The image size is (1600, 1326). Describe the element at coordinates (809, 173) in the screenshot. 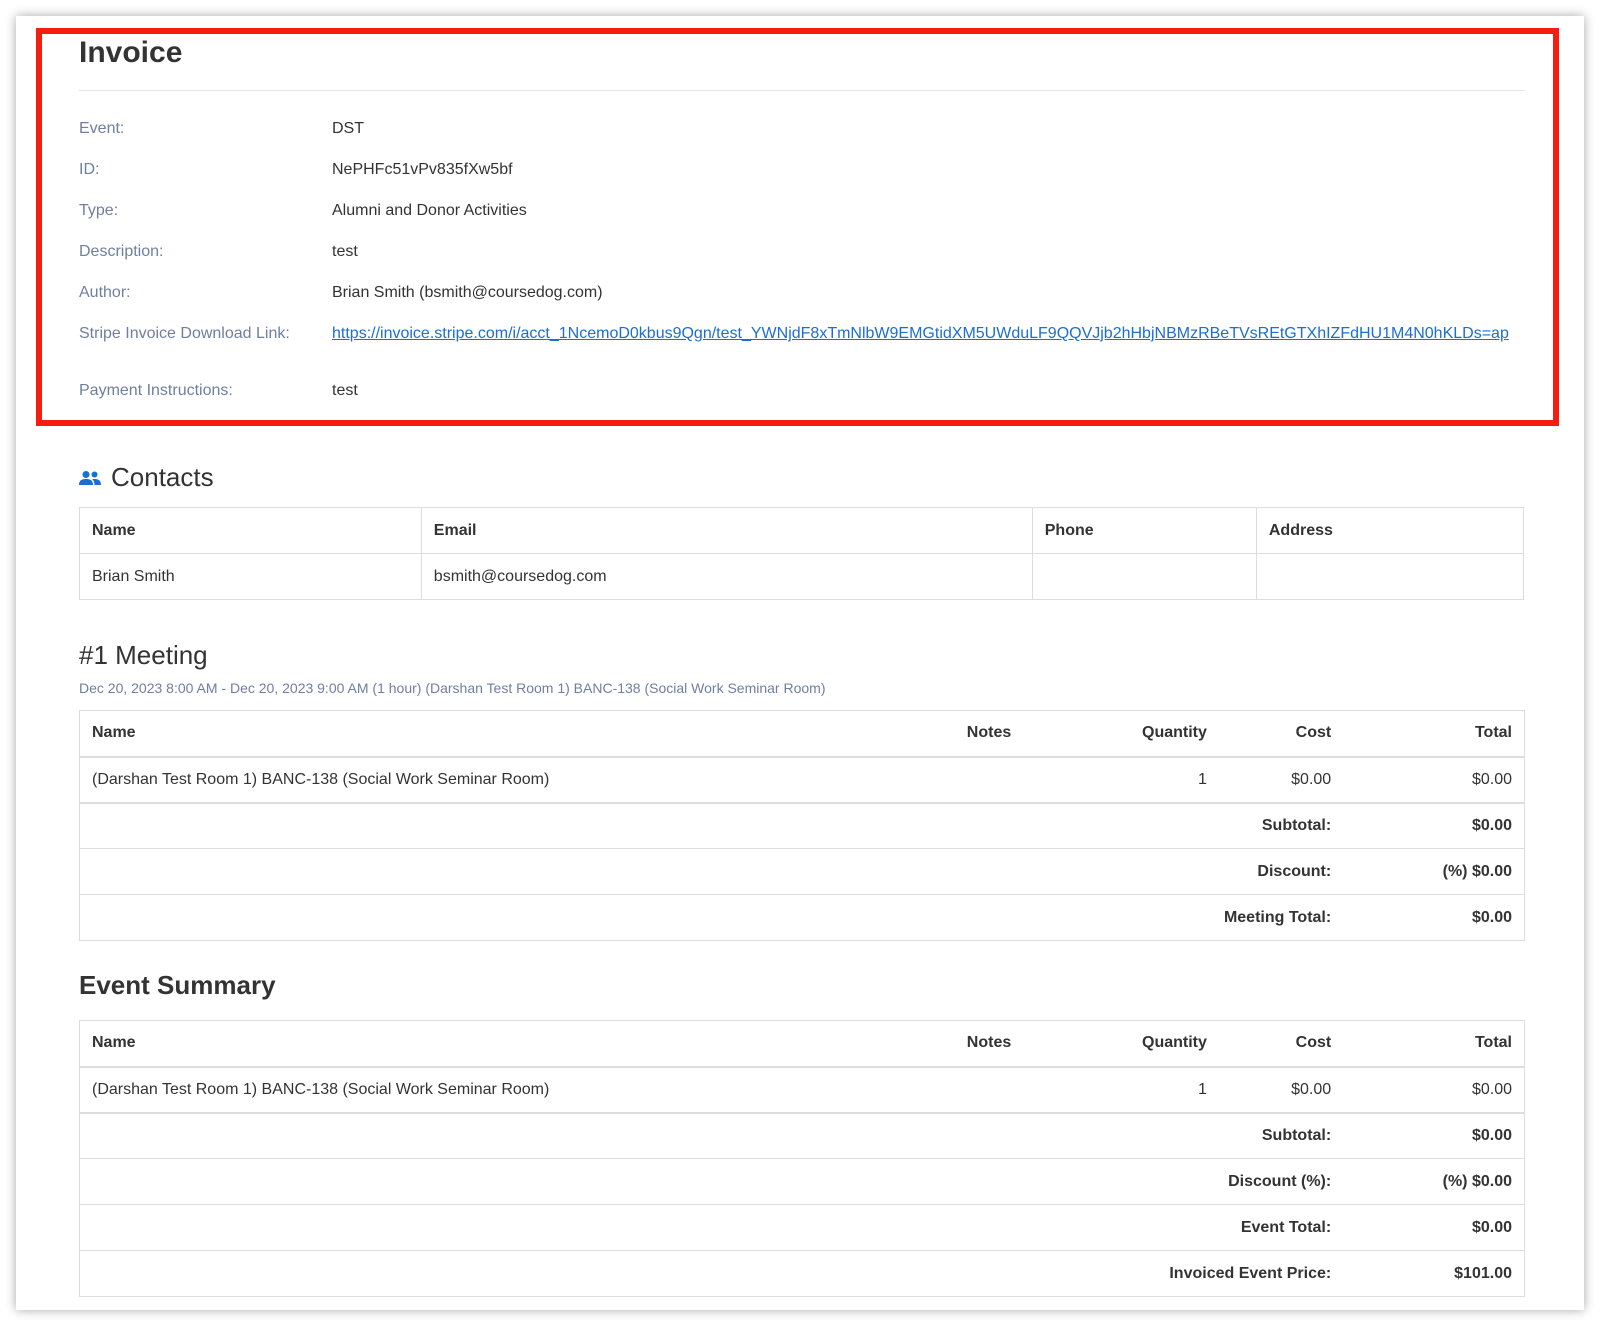

I see `detail-row-id: ID: NePHFc51vPv835fXw5bf` at that location.